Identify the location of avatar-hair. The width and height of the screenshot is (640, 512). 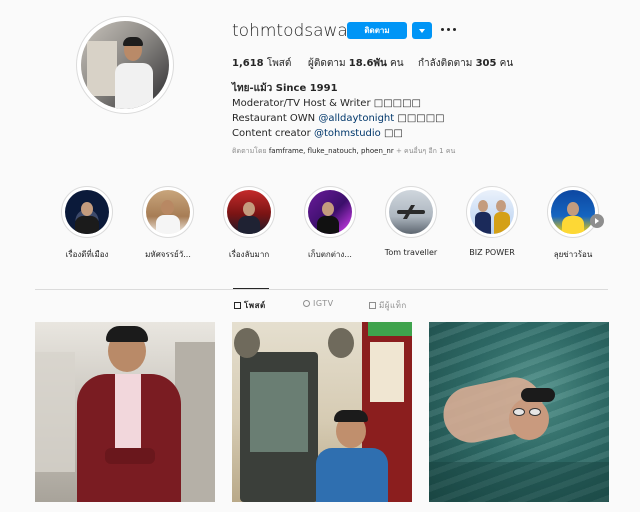
(133, 41).